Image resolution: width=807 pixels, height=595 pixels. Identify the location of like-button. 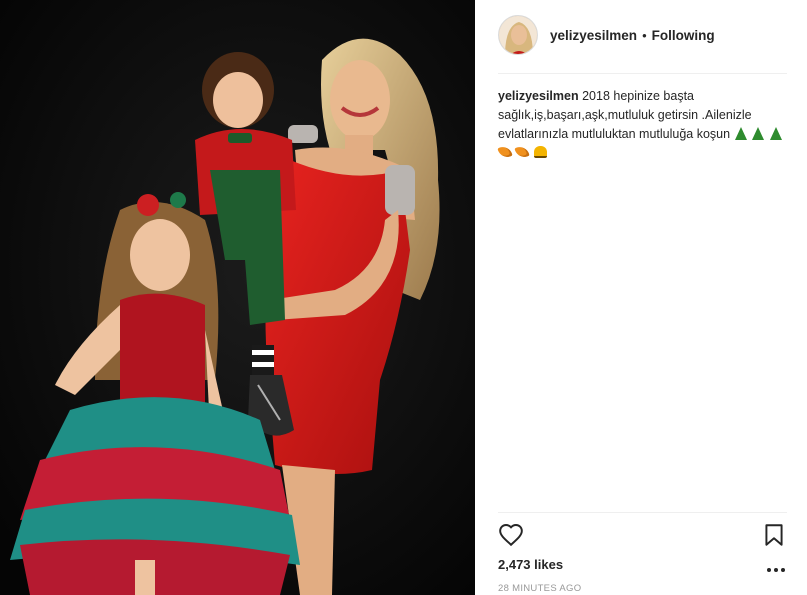
(511, 535).